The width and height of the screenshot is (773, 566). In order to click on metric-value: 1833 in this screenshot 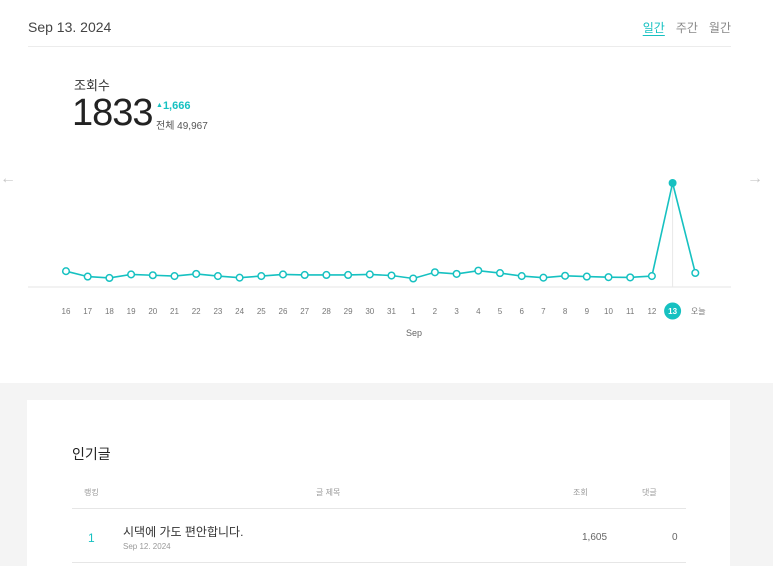, I will do `click(113, 113)`.